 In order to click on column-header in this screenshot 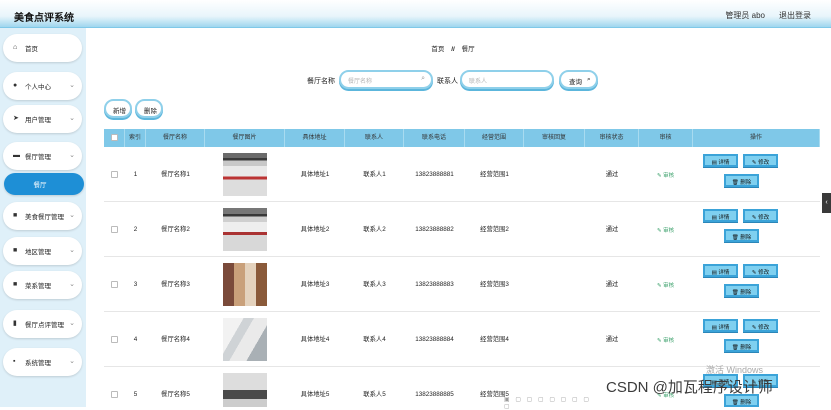, I will do `click(114, 138)`.